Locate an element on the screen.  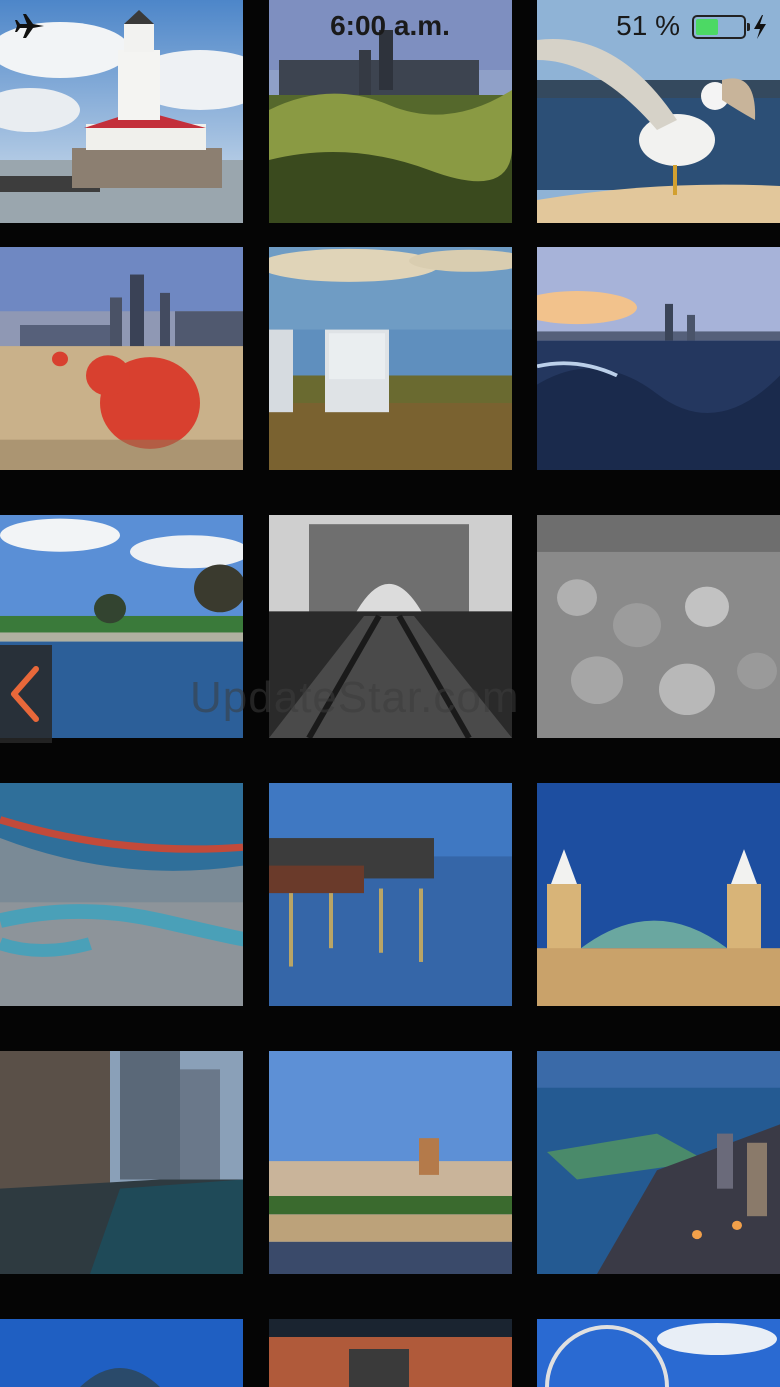
watermark: UpdateStar.com is located at coordinates (355, 697).